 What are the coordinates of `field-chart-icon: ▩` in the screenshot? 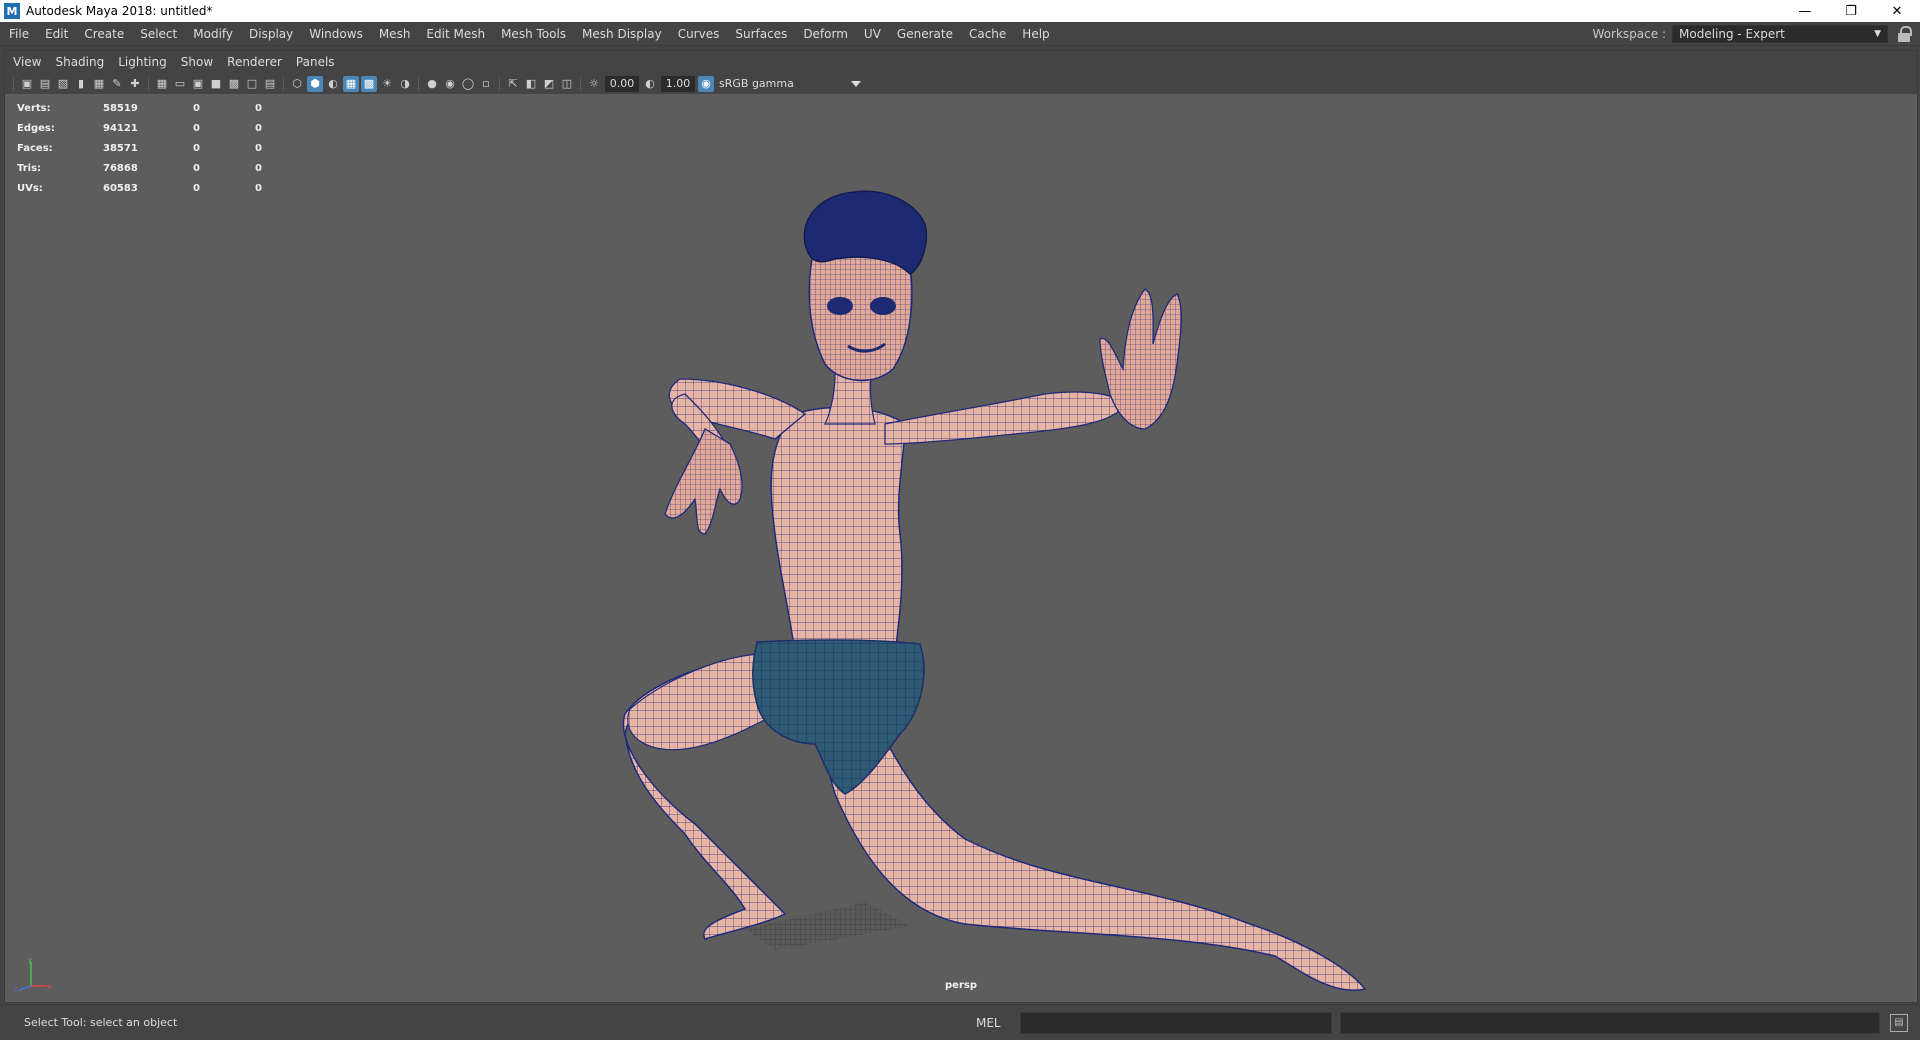 It's located at (234, 84).